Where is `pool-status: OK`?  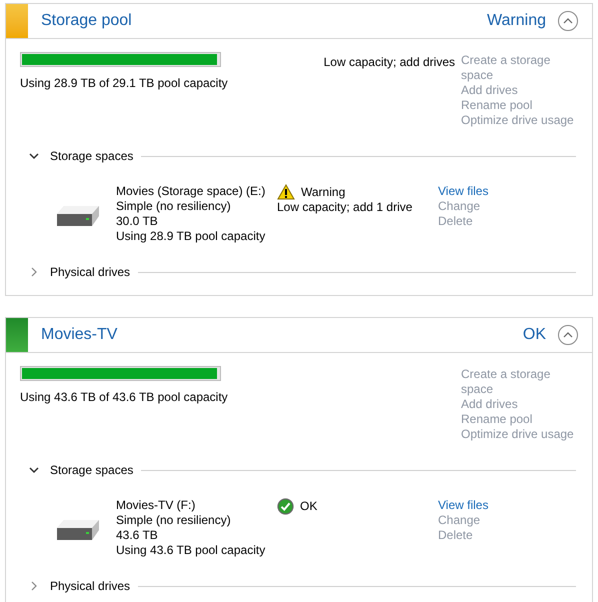 pool-status: OK is located at coordinates (534, 335).